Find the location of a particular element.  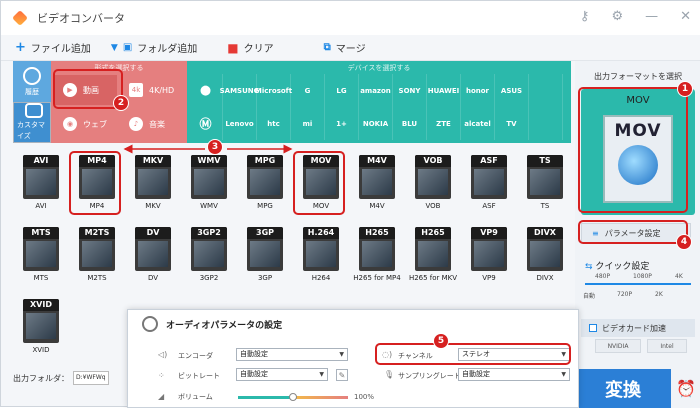

step-badge-5: 5 is located at coordinates (441, 341).